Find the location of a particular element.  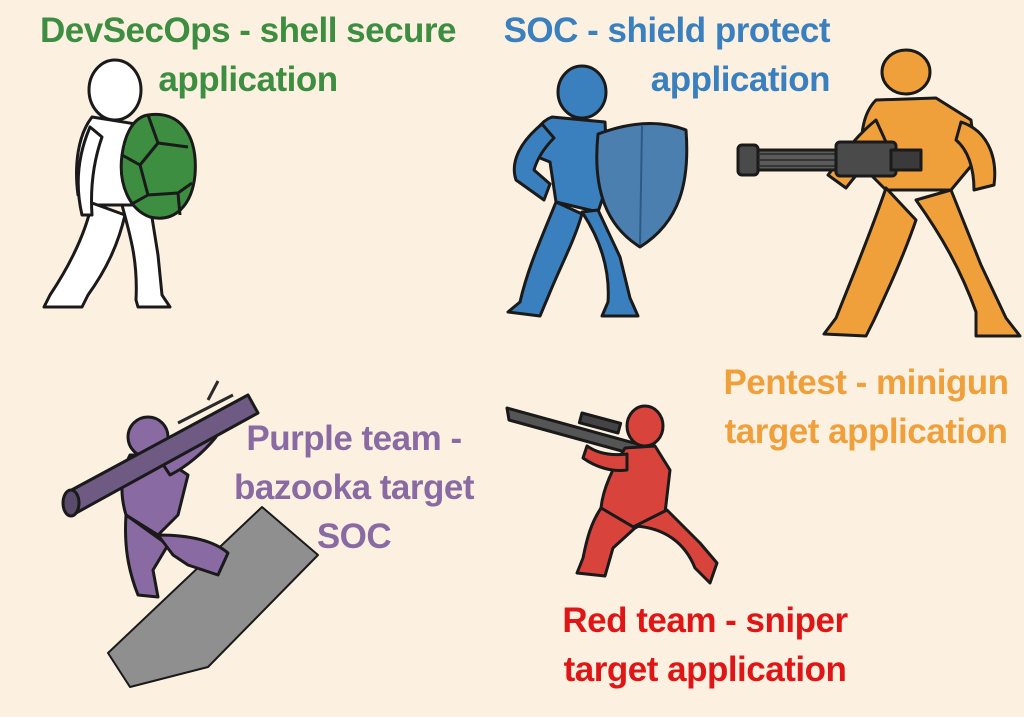

pentest-body is located at coordinates (922, 193).